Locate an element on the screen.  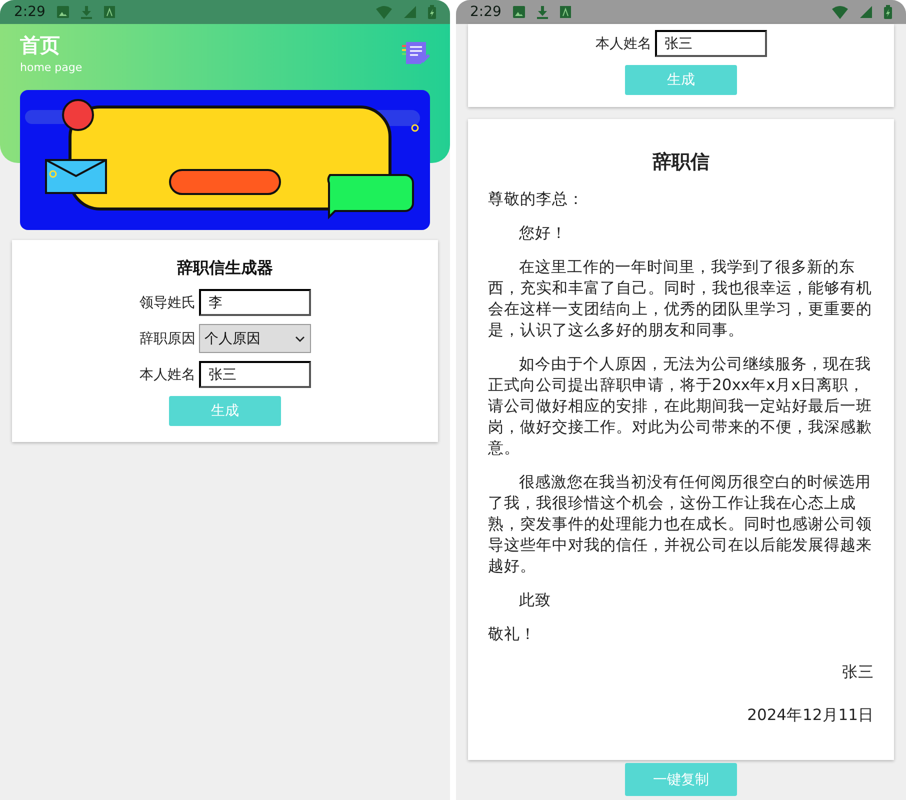
field-label: 辞职原因 is located at coordinates (168, 339).